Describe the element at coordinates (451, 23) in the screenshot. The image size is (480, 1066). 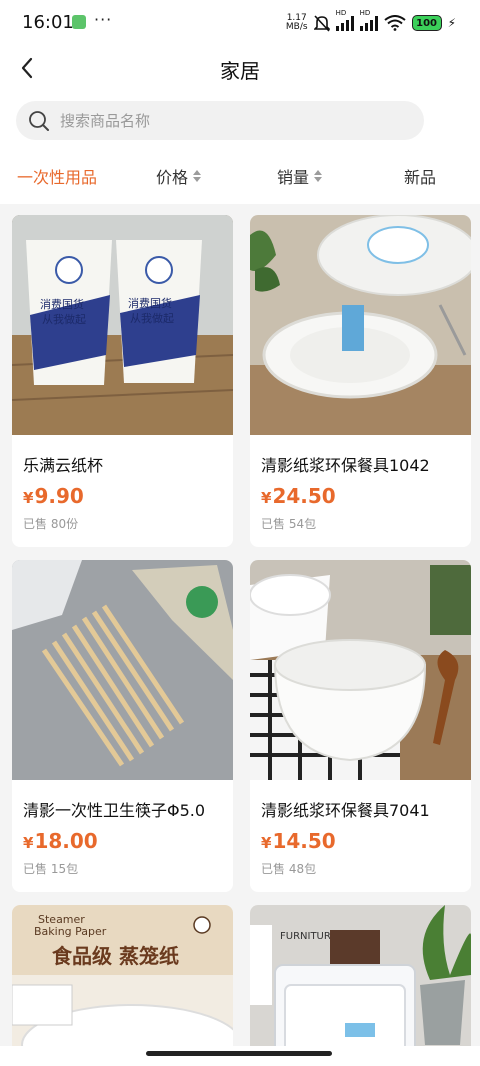
I see `charging-icon: ⚡` at that location.